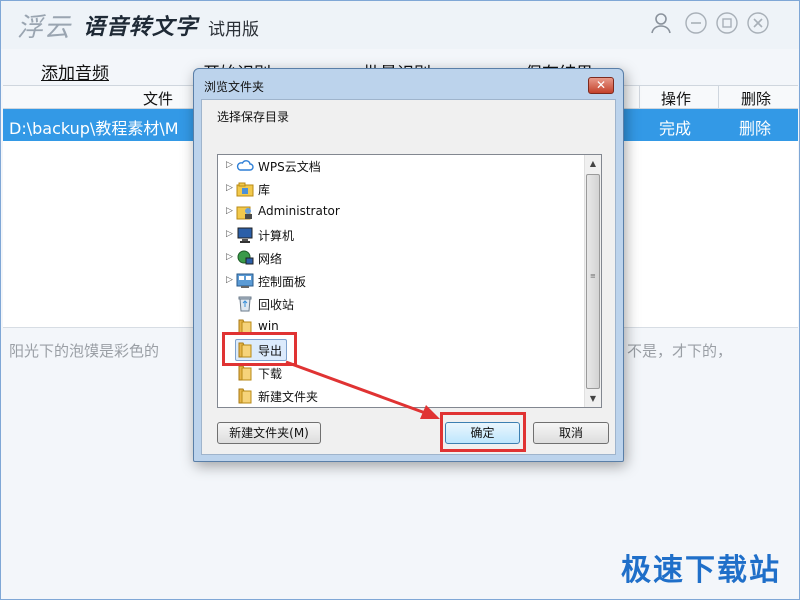 Image resolution: width=800 pixels, height=600 pixels. What do you see at coordinates (253, 117) in the screenshot?
I see `dialog-description: 选择保存目录` at bounding box center [253, 117].